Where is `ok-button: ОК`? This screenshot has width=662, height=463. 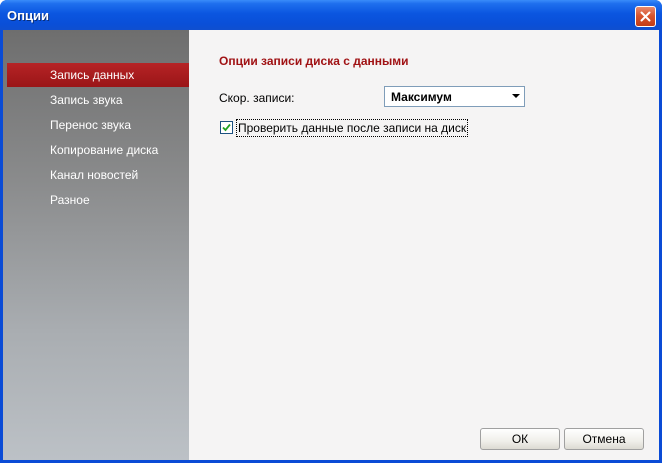 ok-button: ОК is located at coordinates (520, 439).